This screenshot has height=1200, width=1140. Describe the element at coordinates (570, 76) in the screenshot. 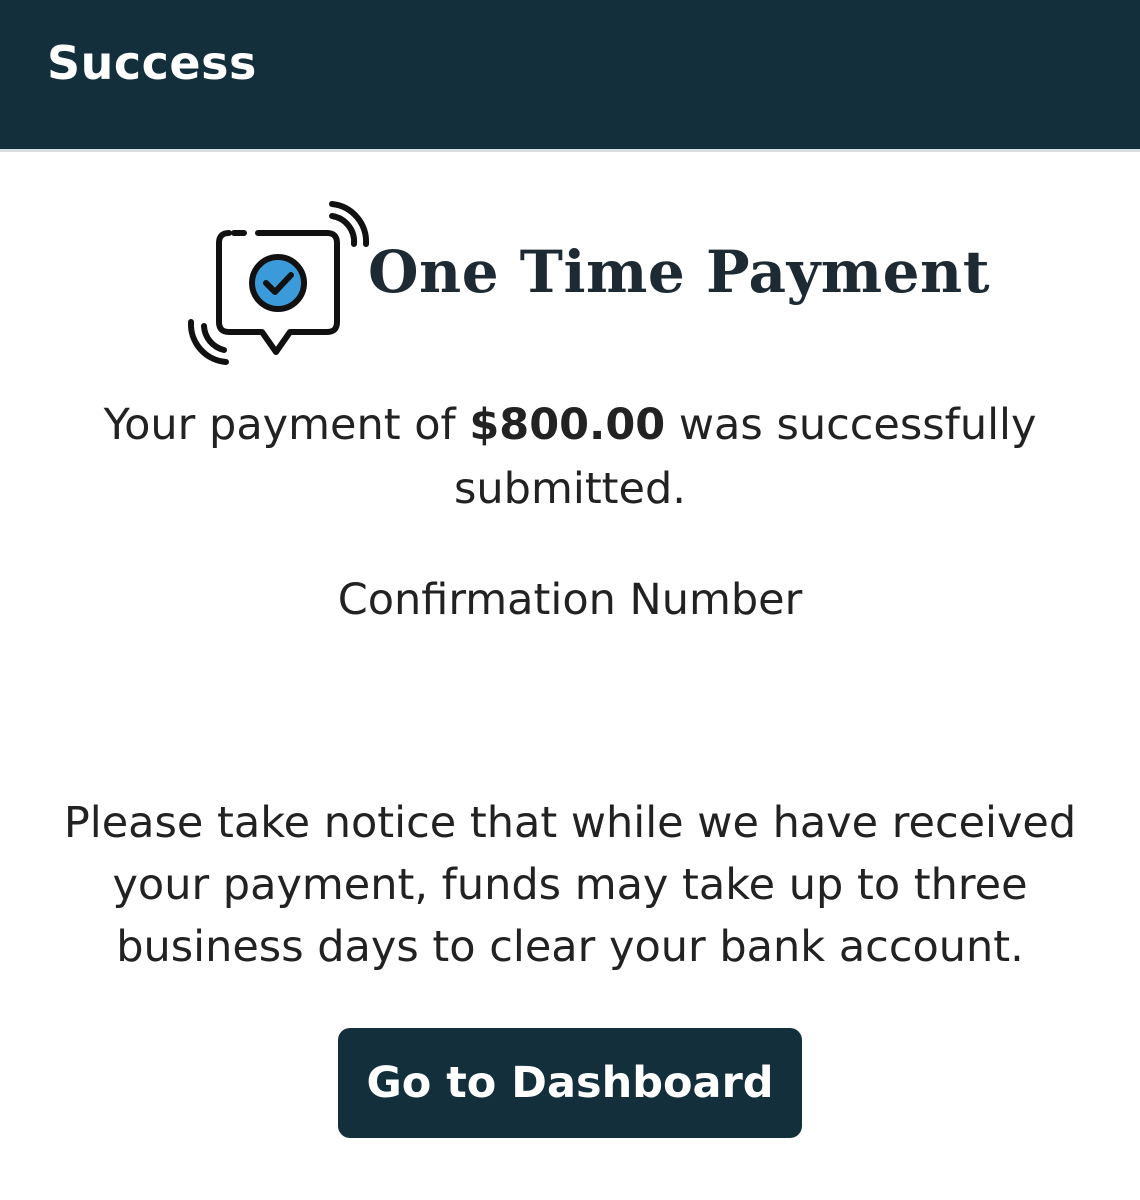

I see `header-bar: Success` at that location.